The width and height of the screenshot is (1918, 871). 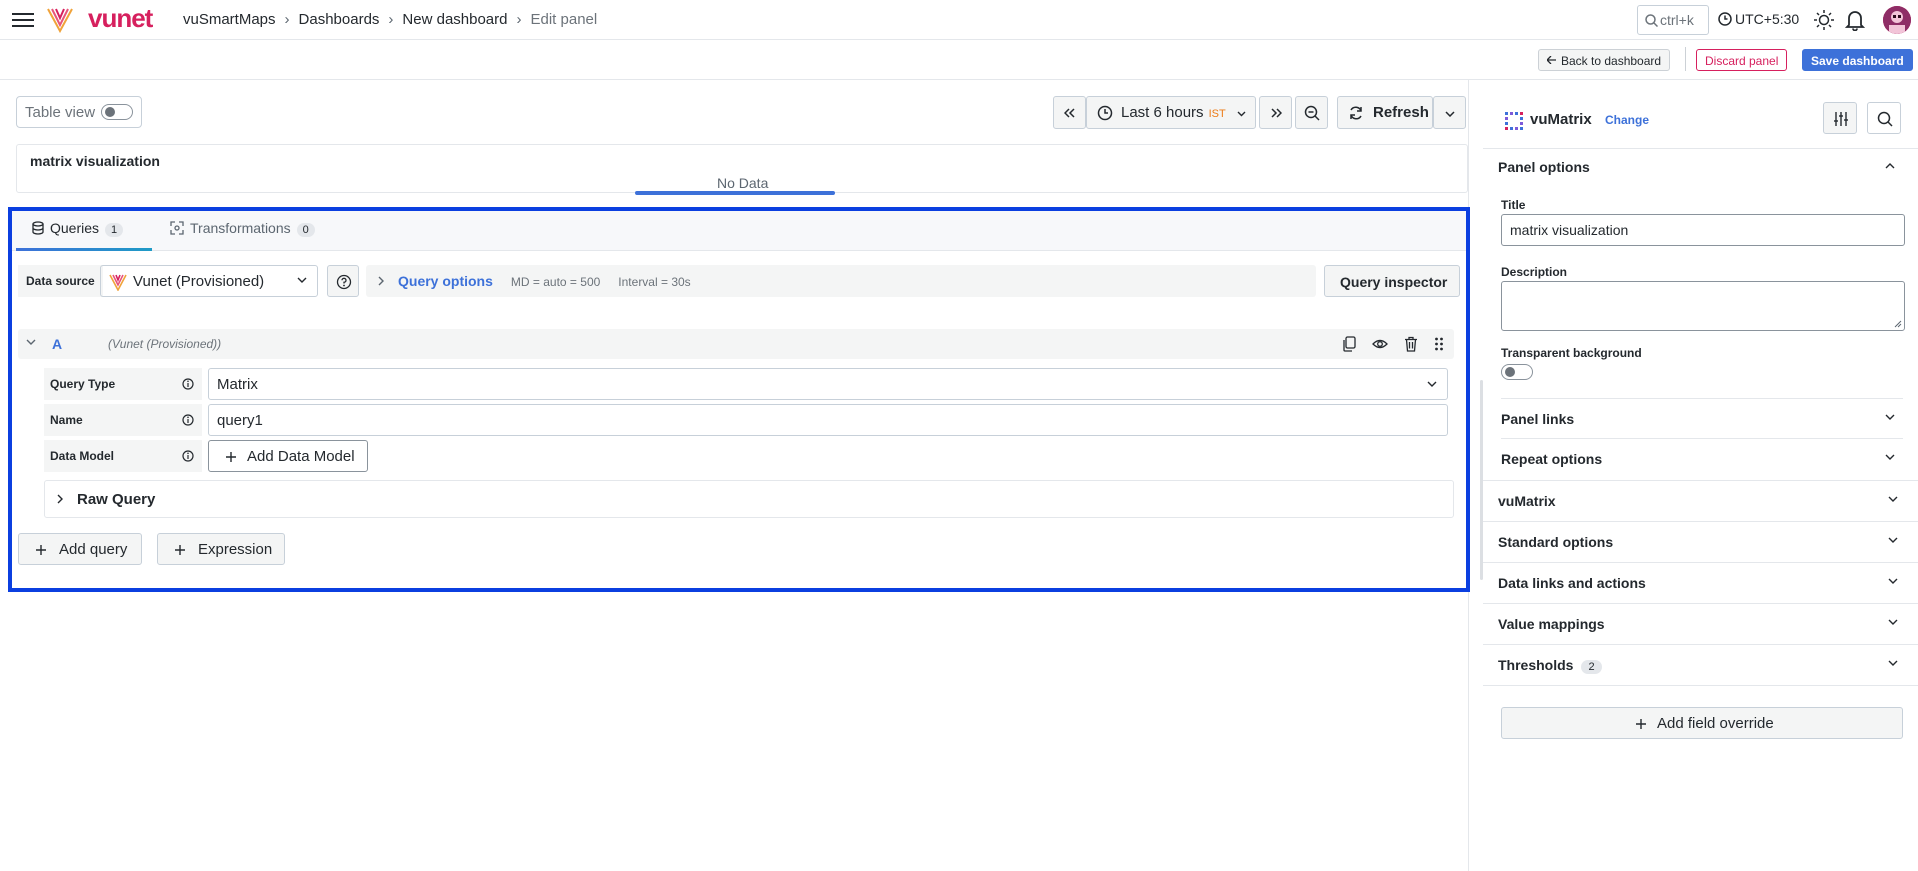 I want to click on repeat-options-section: Repeat options, so click(x=1702, y=458).